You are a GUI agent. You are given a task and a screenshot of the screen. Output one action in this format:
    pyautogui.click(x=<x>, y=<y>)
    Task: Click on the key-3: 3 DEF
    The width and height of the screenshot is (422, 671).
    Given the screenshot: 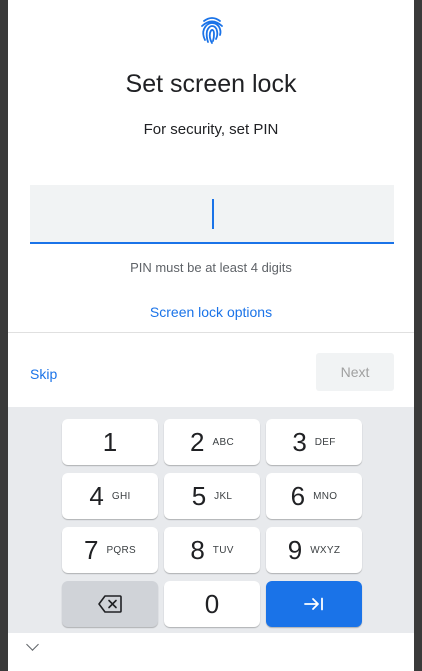 What is the action you would take?
    pyautogui.click(x=314, y=442)
    